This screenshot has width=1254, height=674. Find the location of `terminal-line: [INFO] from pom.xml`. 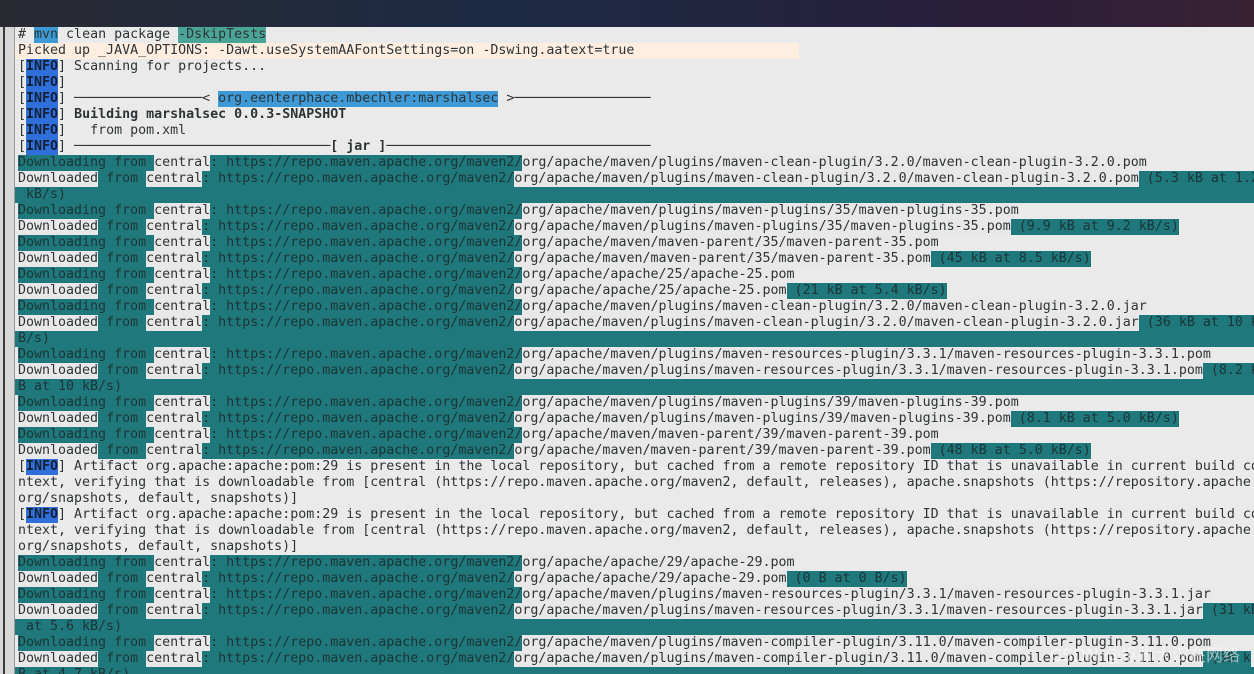

terminal-line: [INFO] from pom.xml is located at coordinates (102, 131).